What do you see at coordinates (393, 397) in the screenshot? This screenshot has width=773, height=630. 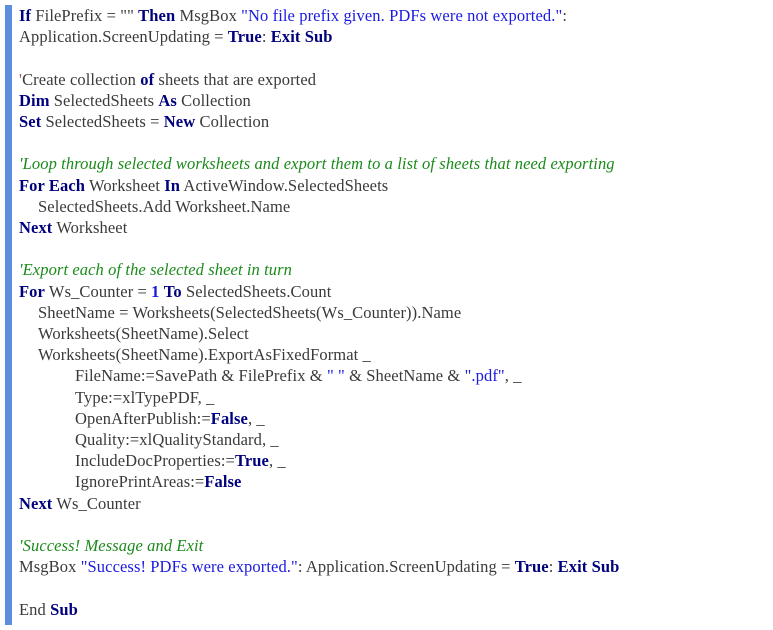 I see `code-line-16: Type:=xlTypePDF, _` at bounding box center [393, 397].